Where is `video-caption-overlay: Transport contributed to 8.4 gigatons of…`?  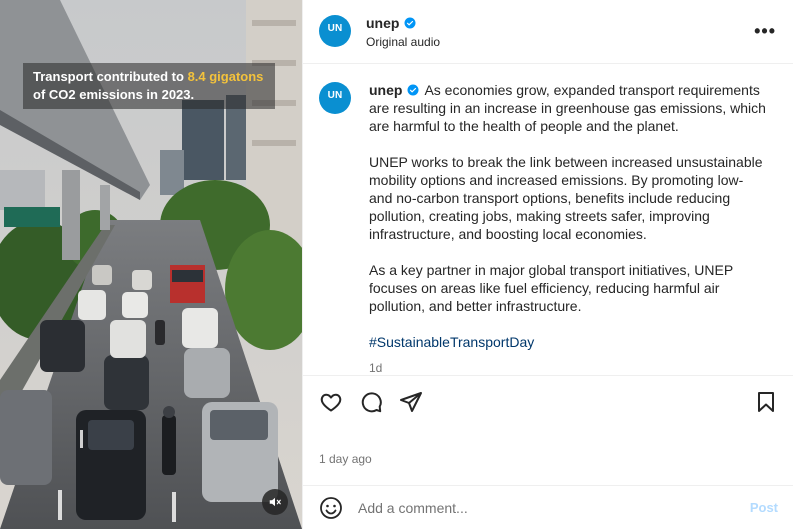
video-caption-overlay: Transport contributed to 8.4 gigatons of… is located at coordinates (149, 86).